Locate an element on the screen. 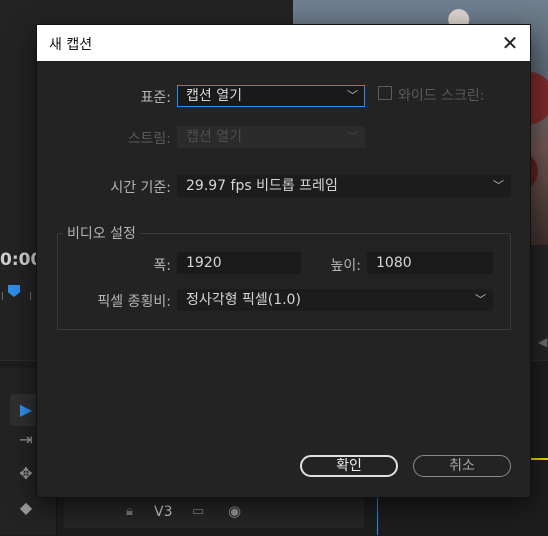 The image size is (548, 536). height-value: 1080 is located at coordinates (394, 263).